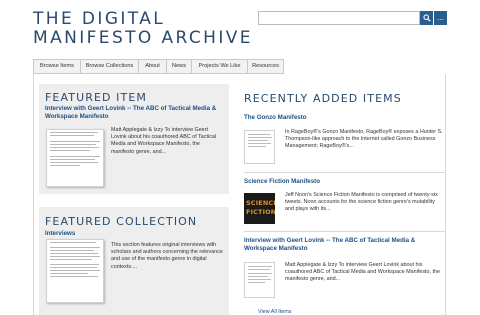 Image resolution: width=480 pixels, height=315 pixels. Describe the element at coordinates (75, 158) in the screenshot. I see `featured-item-thumbnail` at that location.